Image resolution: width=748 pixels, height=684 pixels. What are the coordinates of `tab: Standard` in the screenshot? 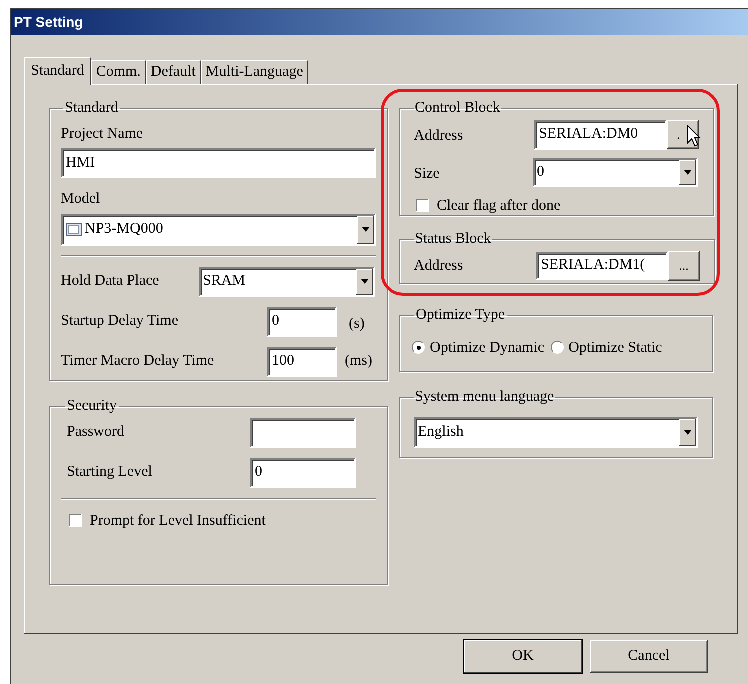 It's located at (58, 71).